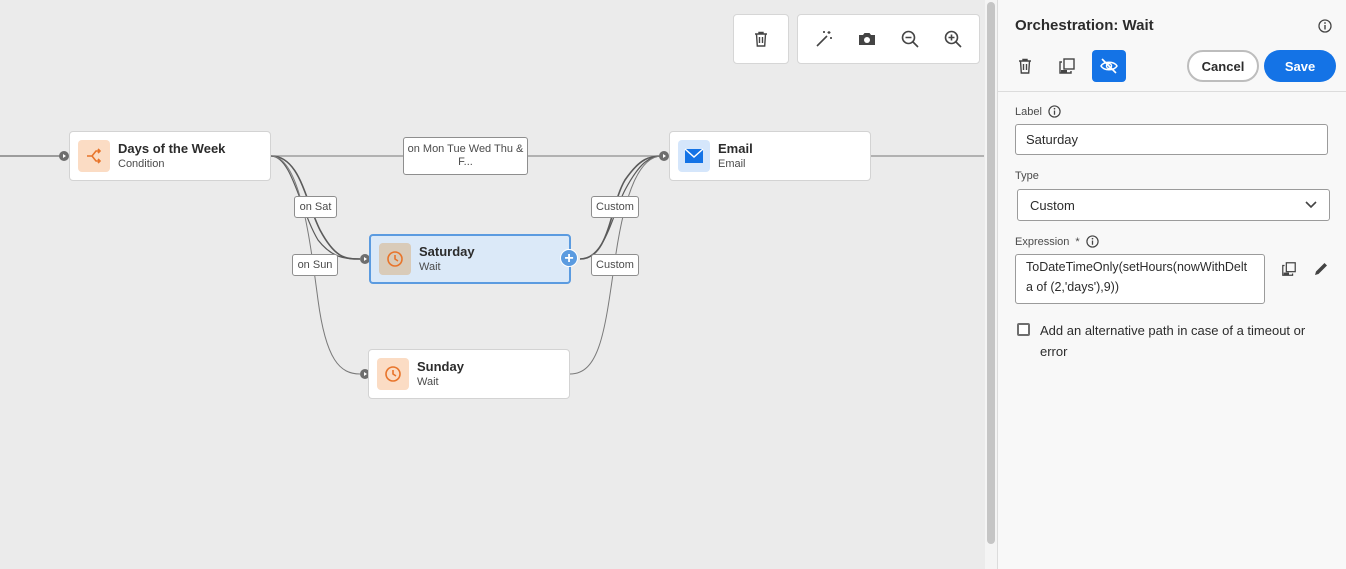  What do you see at coordinates (469, 374) in the screenshot?
I see `sunday-node: Sunday Wait` at bounding box center [469, 374].